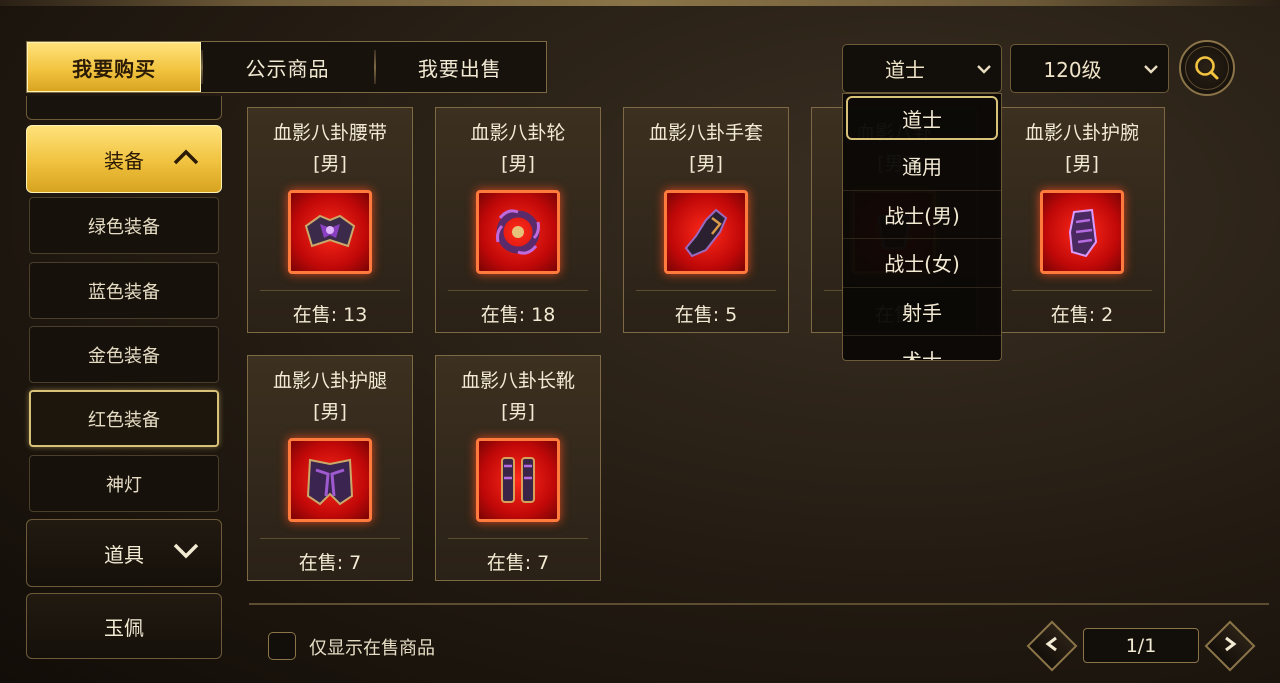  Describe the element at coordinates (517, 381) in the screenshot. I see `item-name: 血影八卦长靴` at that location.